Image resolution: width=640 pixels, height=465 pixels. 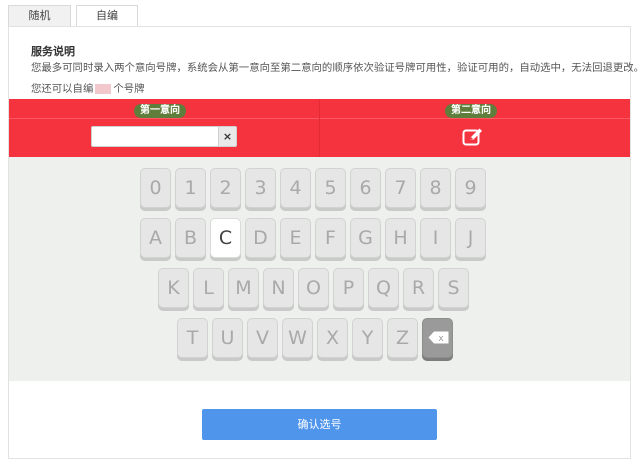 What do you see at coordinates (208, 288) in the screenshot?
I see `key-l: L` at bounding box center [208, 288].